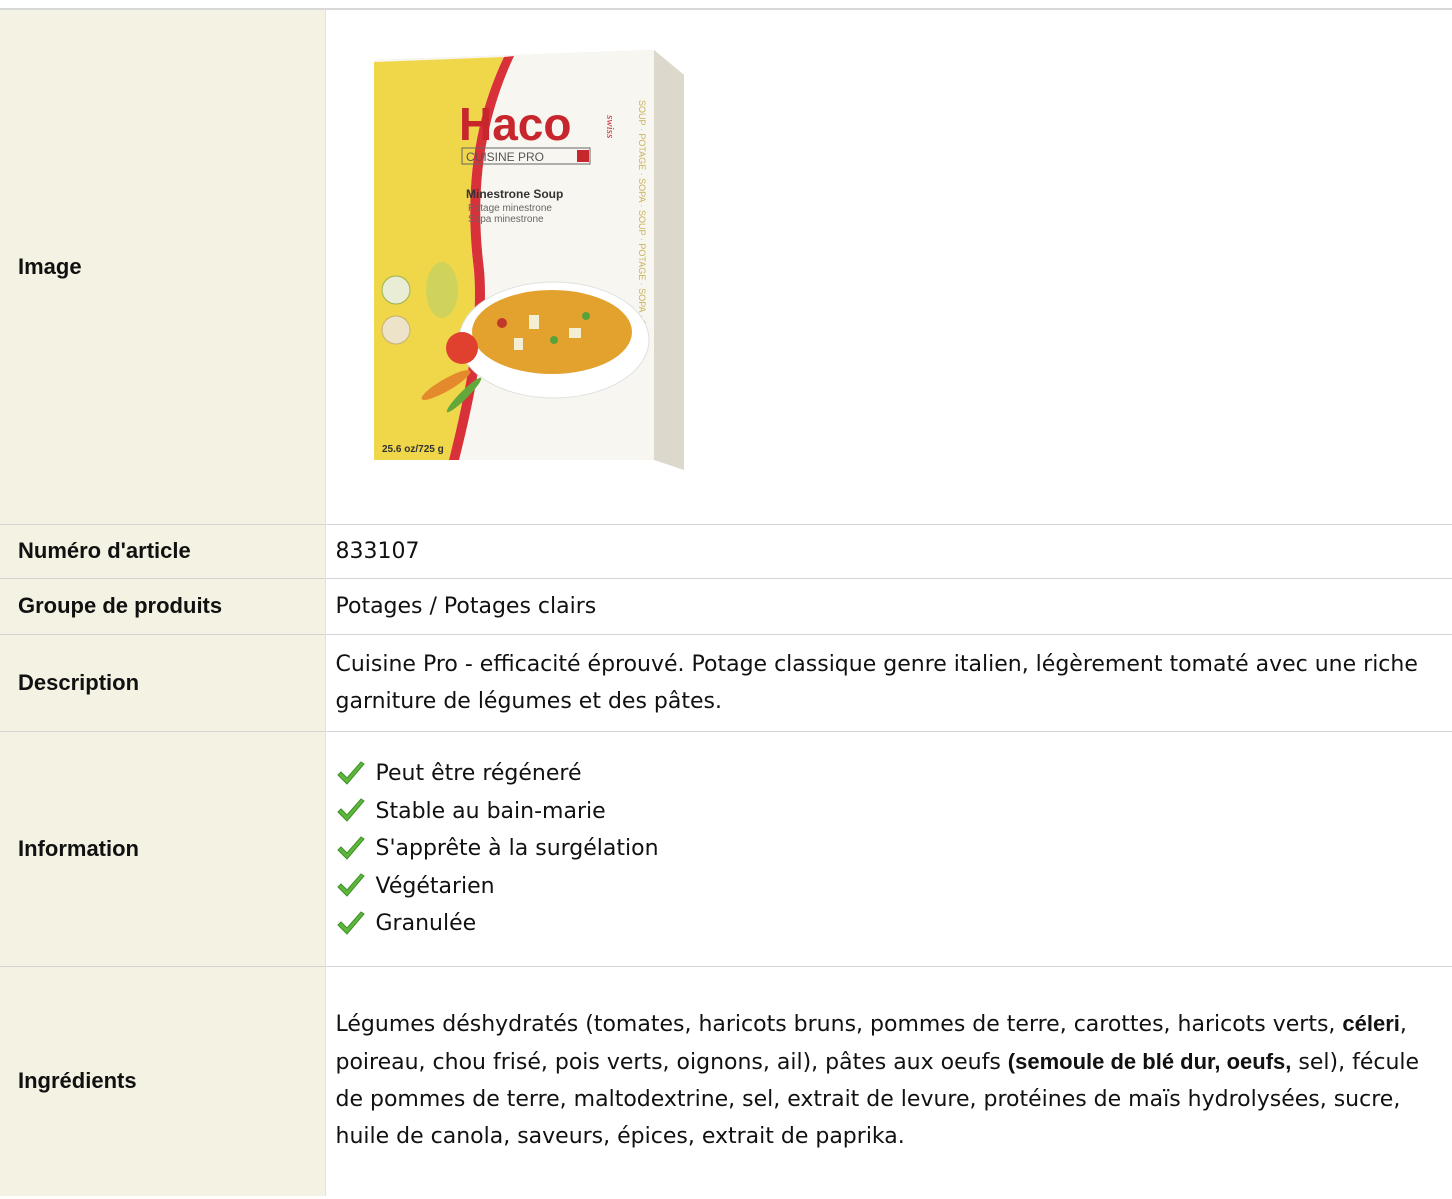 This screenshot has height=1199, width=1452. Describe the element at coordinates (888, 606) in the screenshot. I see `value-product-group: Potages / Potages clairs` at that location.